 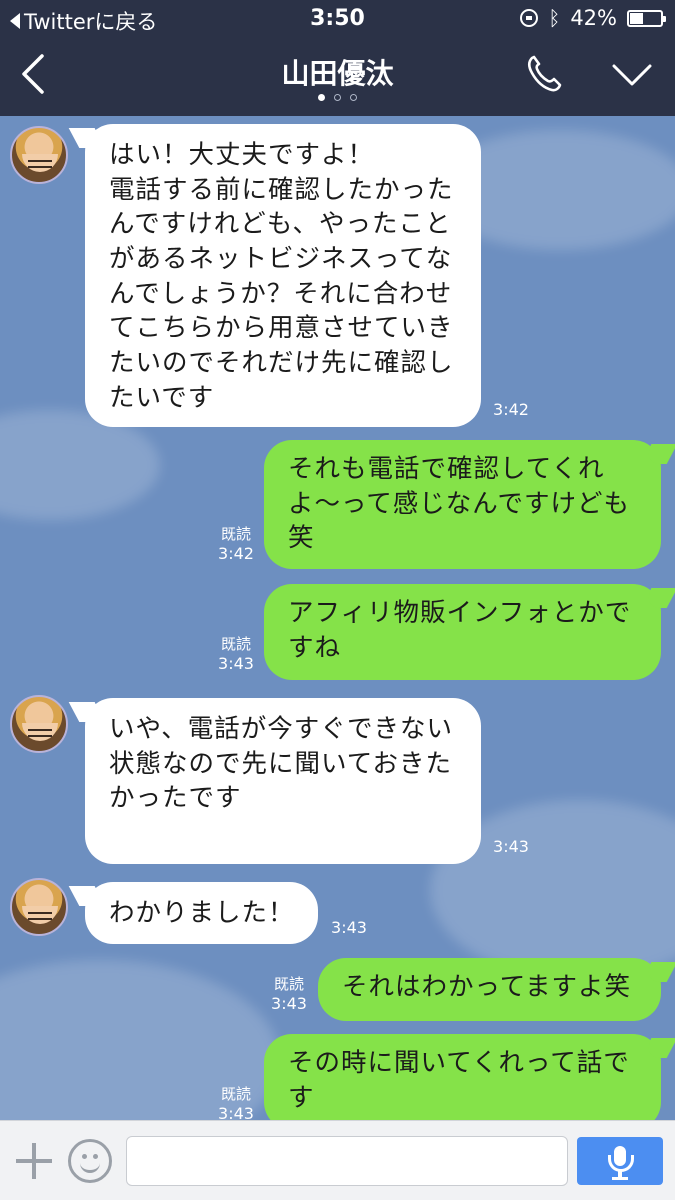 I want to click on message-bubble: いや、電話が今すぐできない状態なので先に聞いておきたかったです, so click(x=283, y=781).